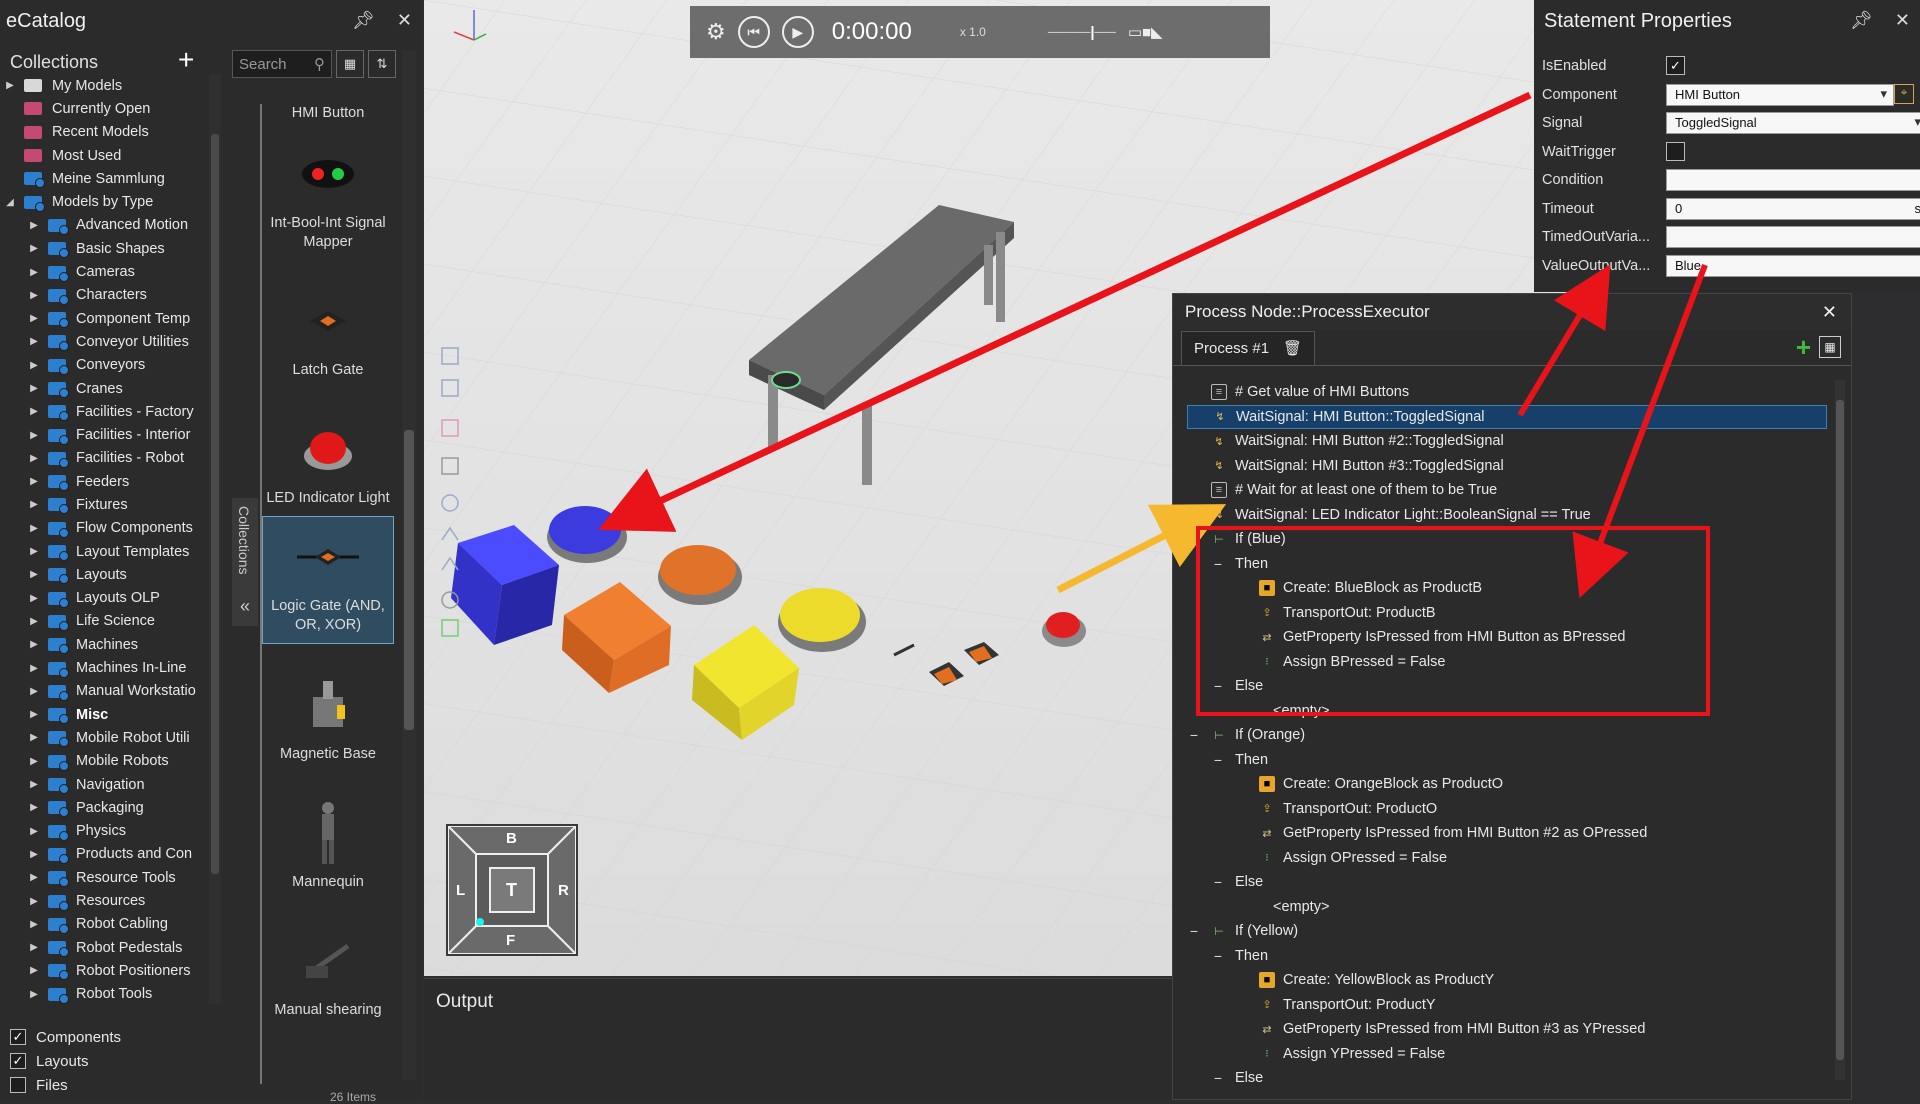  Describe the element at coordinates (1507, 931) in the screenshot. I see `statement-row: −⊢If (Yellow)` at that location.